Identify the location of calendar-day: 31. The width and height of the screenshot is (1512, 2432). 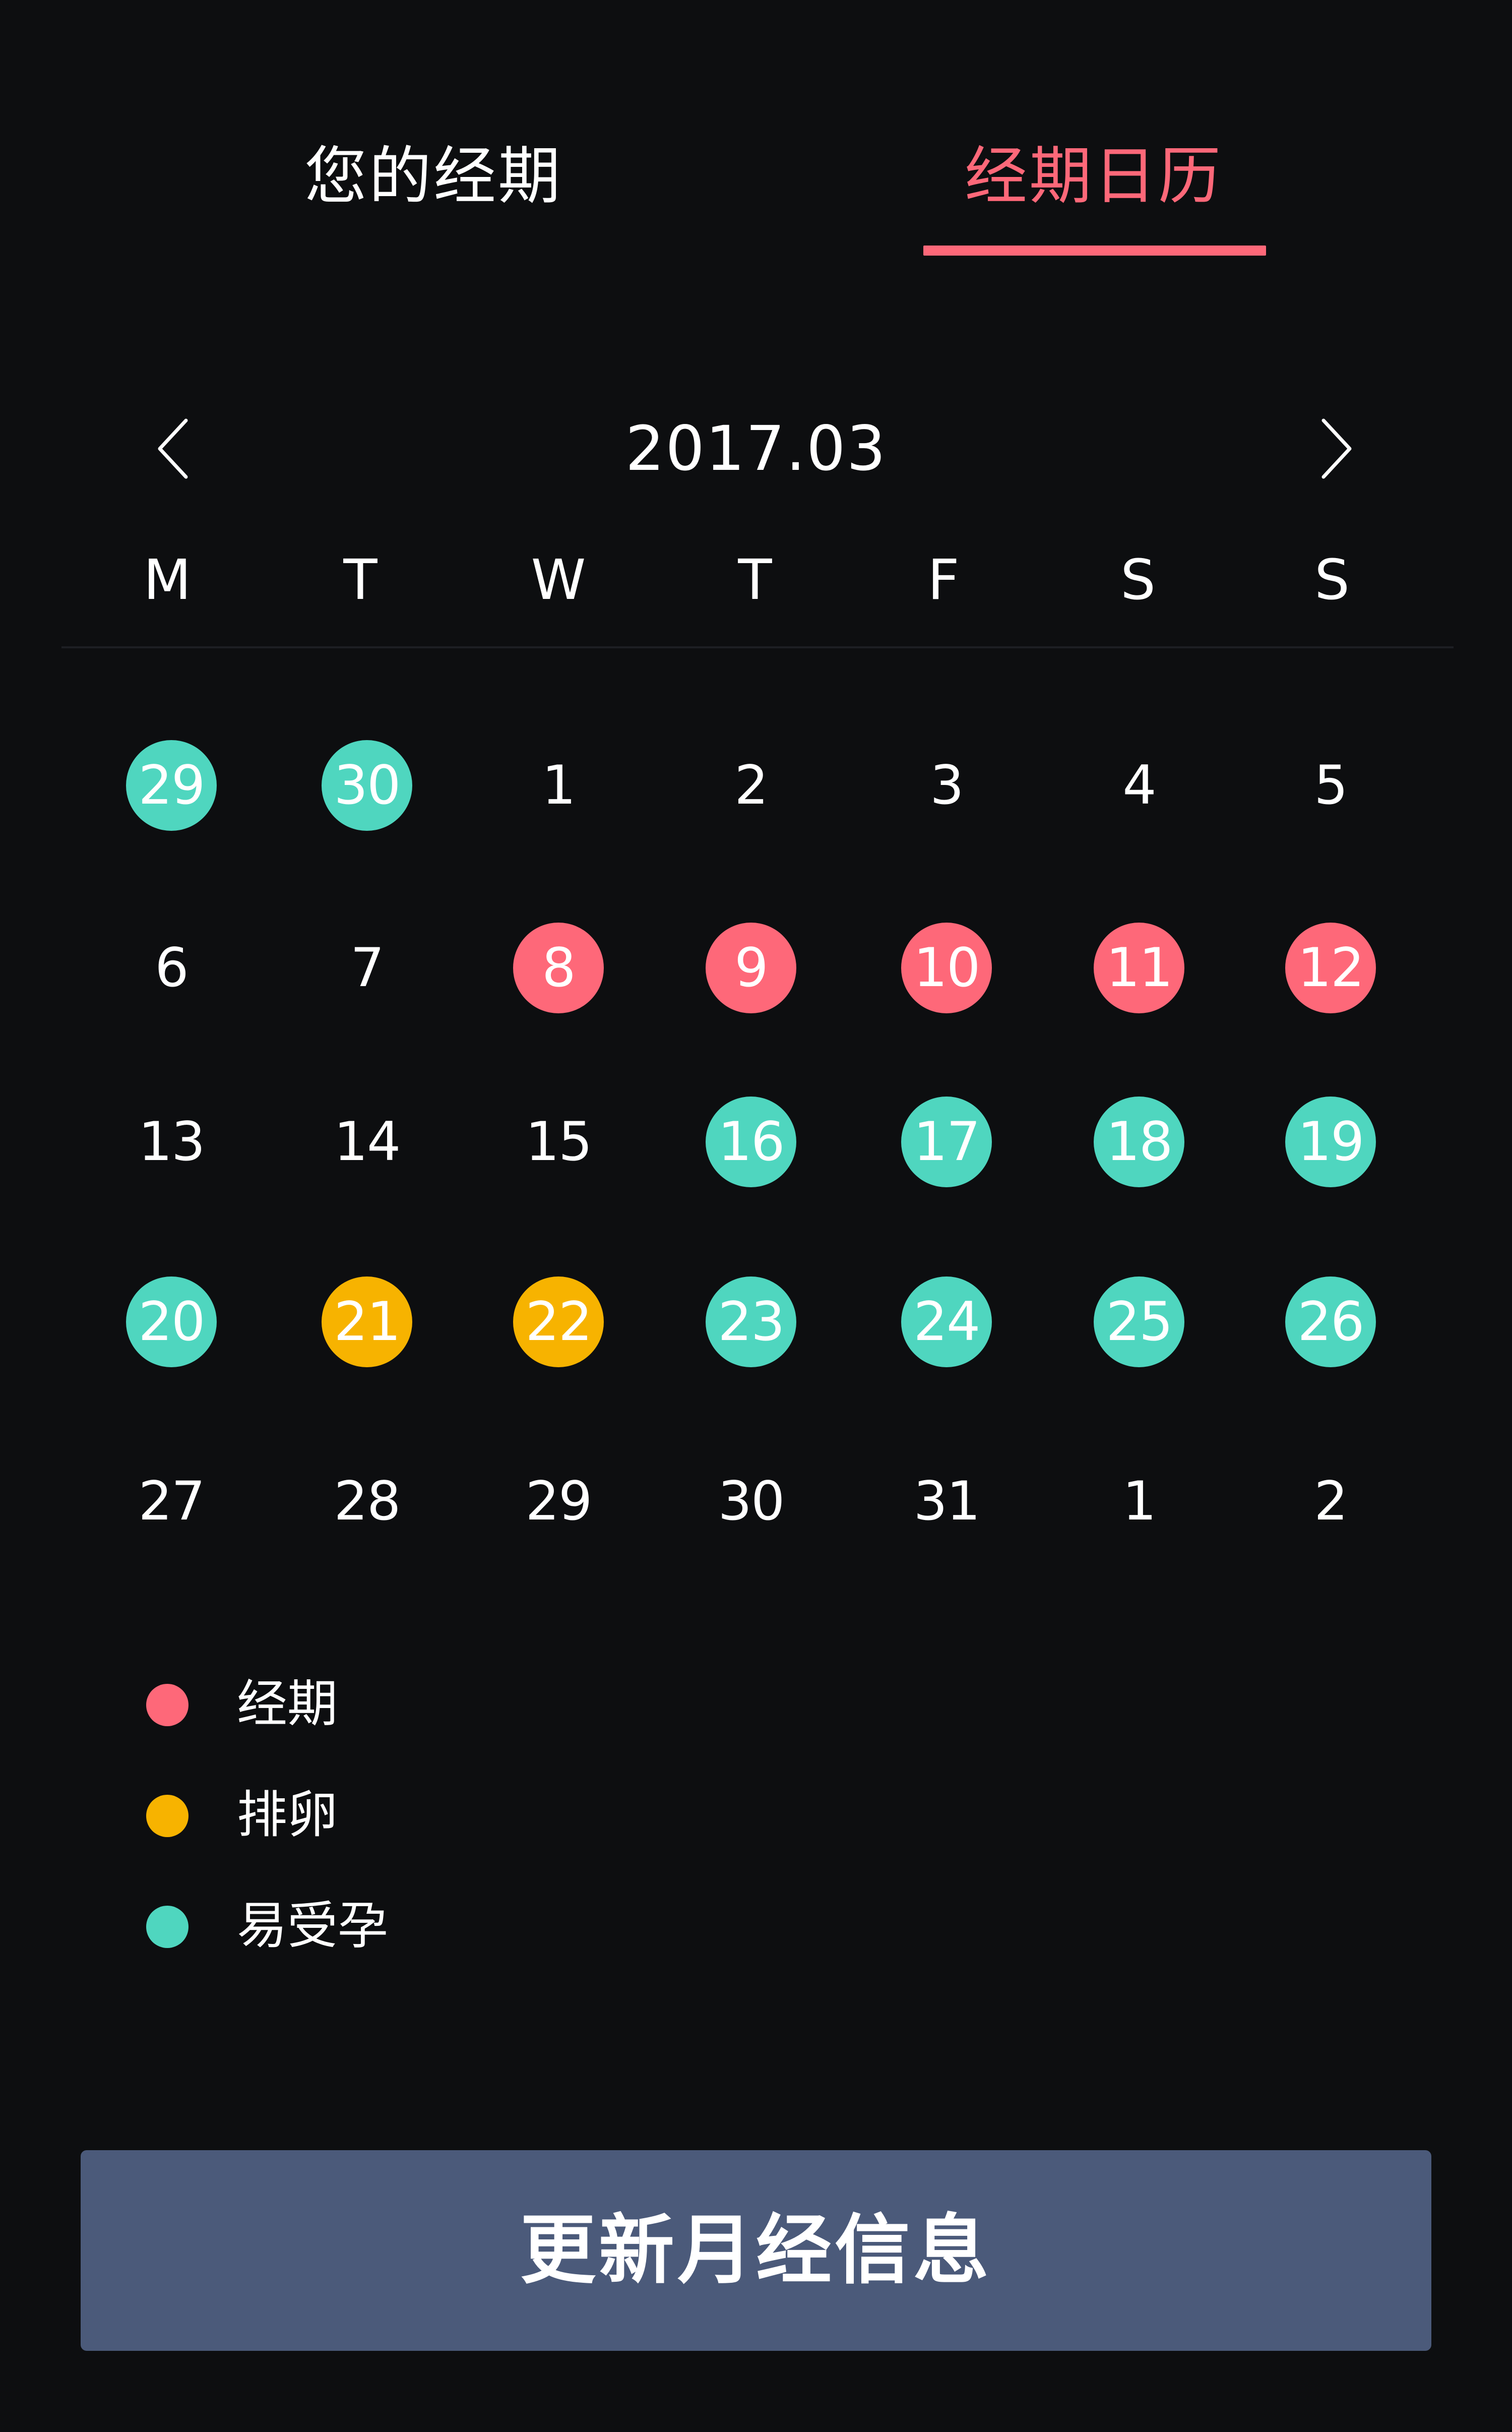
(947, 1502).